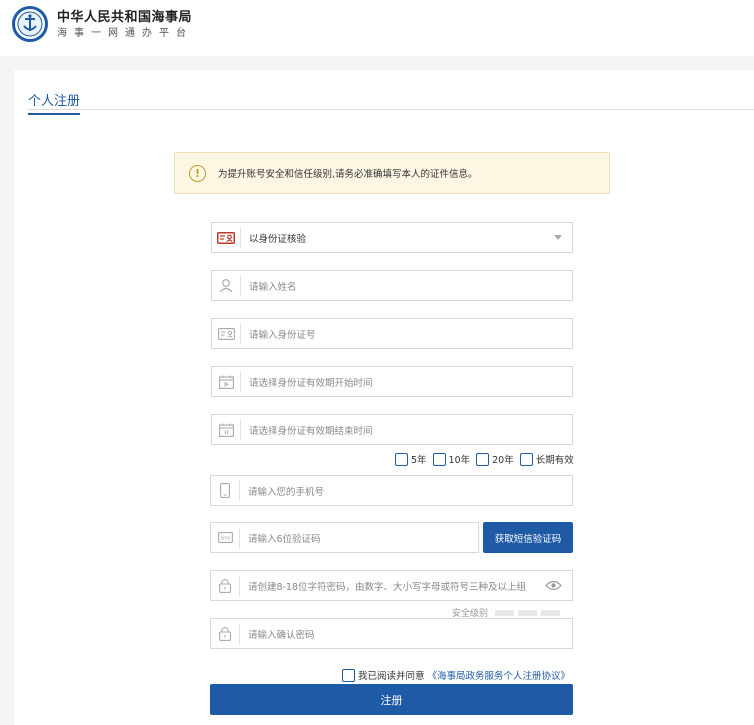 The image size is (754, 725). Describe the element at coordinates (197, 173) in the screenshot. I see `exclamation-icon: !` at that location.